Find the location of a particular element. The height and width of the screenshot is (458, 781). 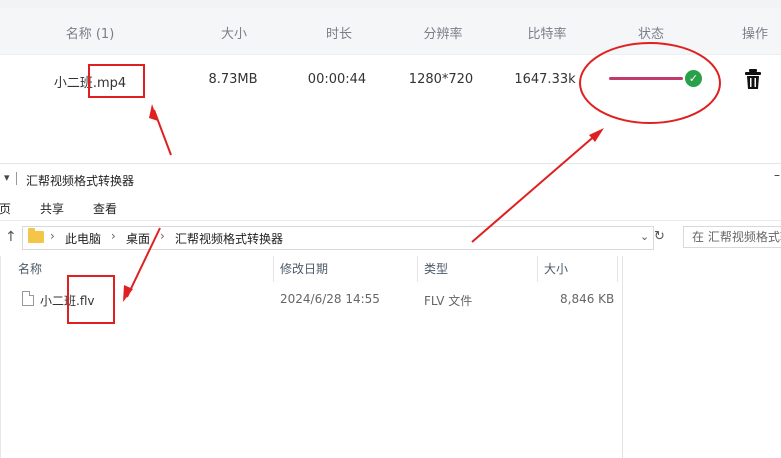

conversion-status: ✓ is located at coordinates (657, 79).